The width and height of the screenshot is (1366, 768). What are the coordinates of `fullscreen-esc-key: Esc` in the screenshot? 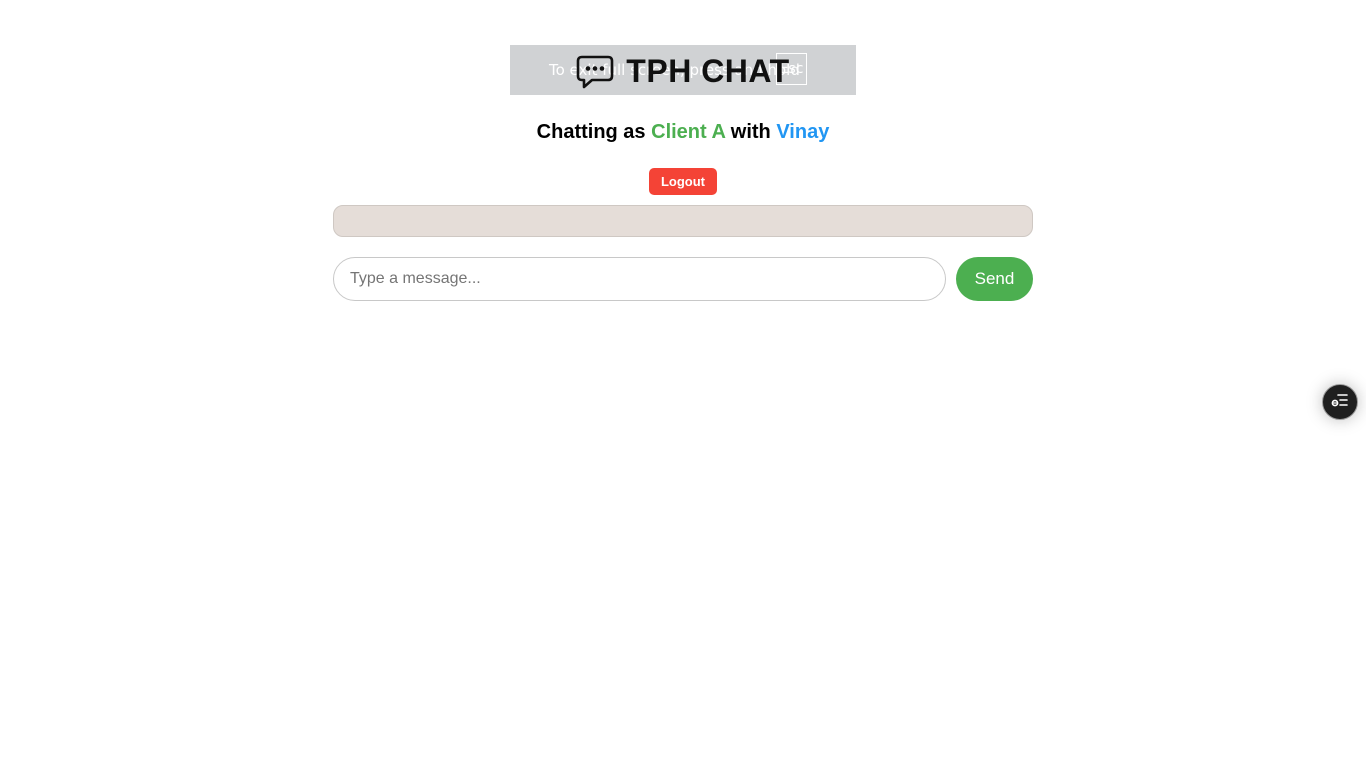 It's located at (791, 69).